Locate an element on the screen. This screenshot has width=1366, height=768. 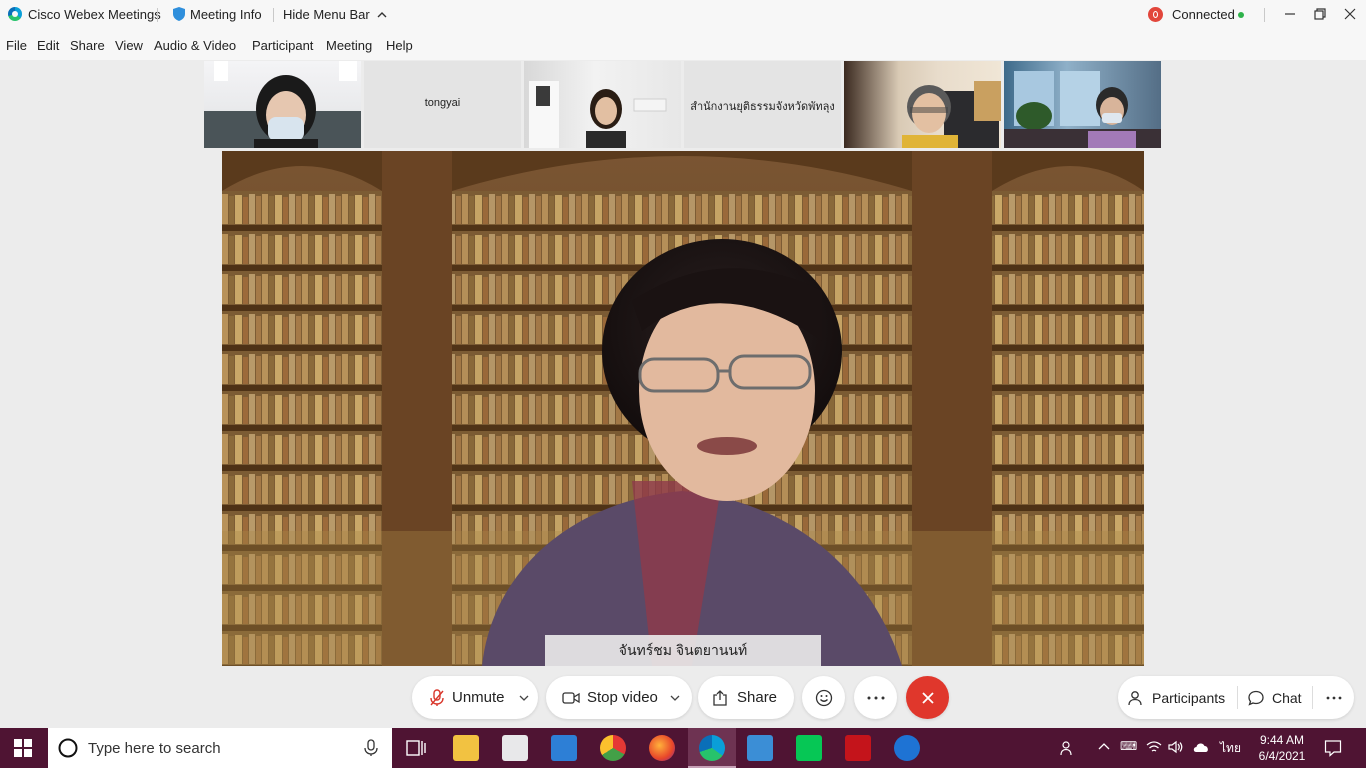
panel-controls: Participants Chat is located at coordinates (1236, 697).